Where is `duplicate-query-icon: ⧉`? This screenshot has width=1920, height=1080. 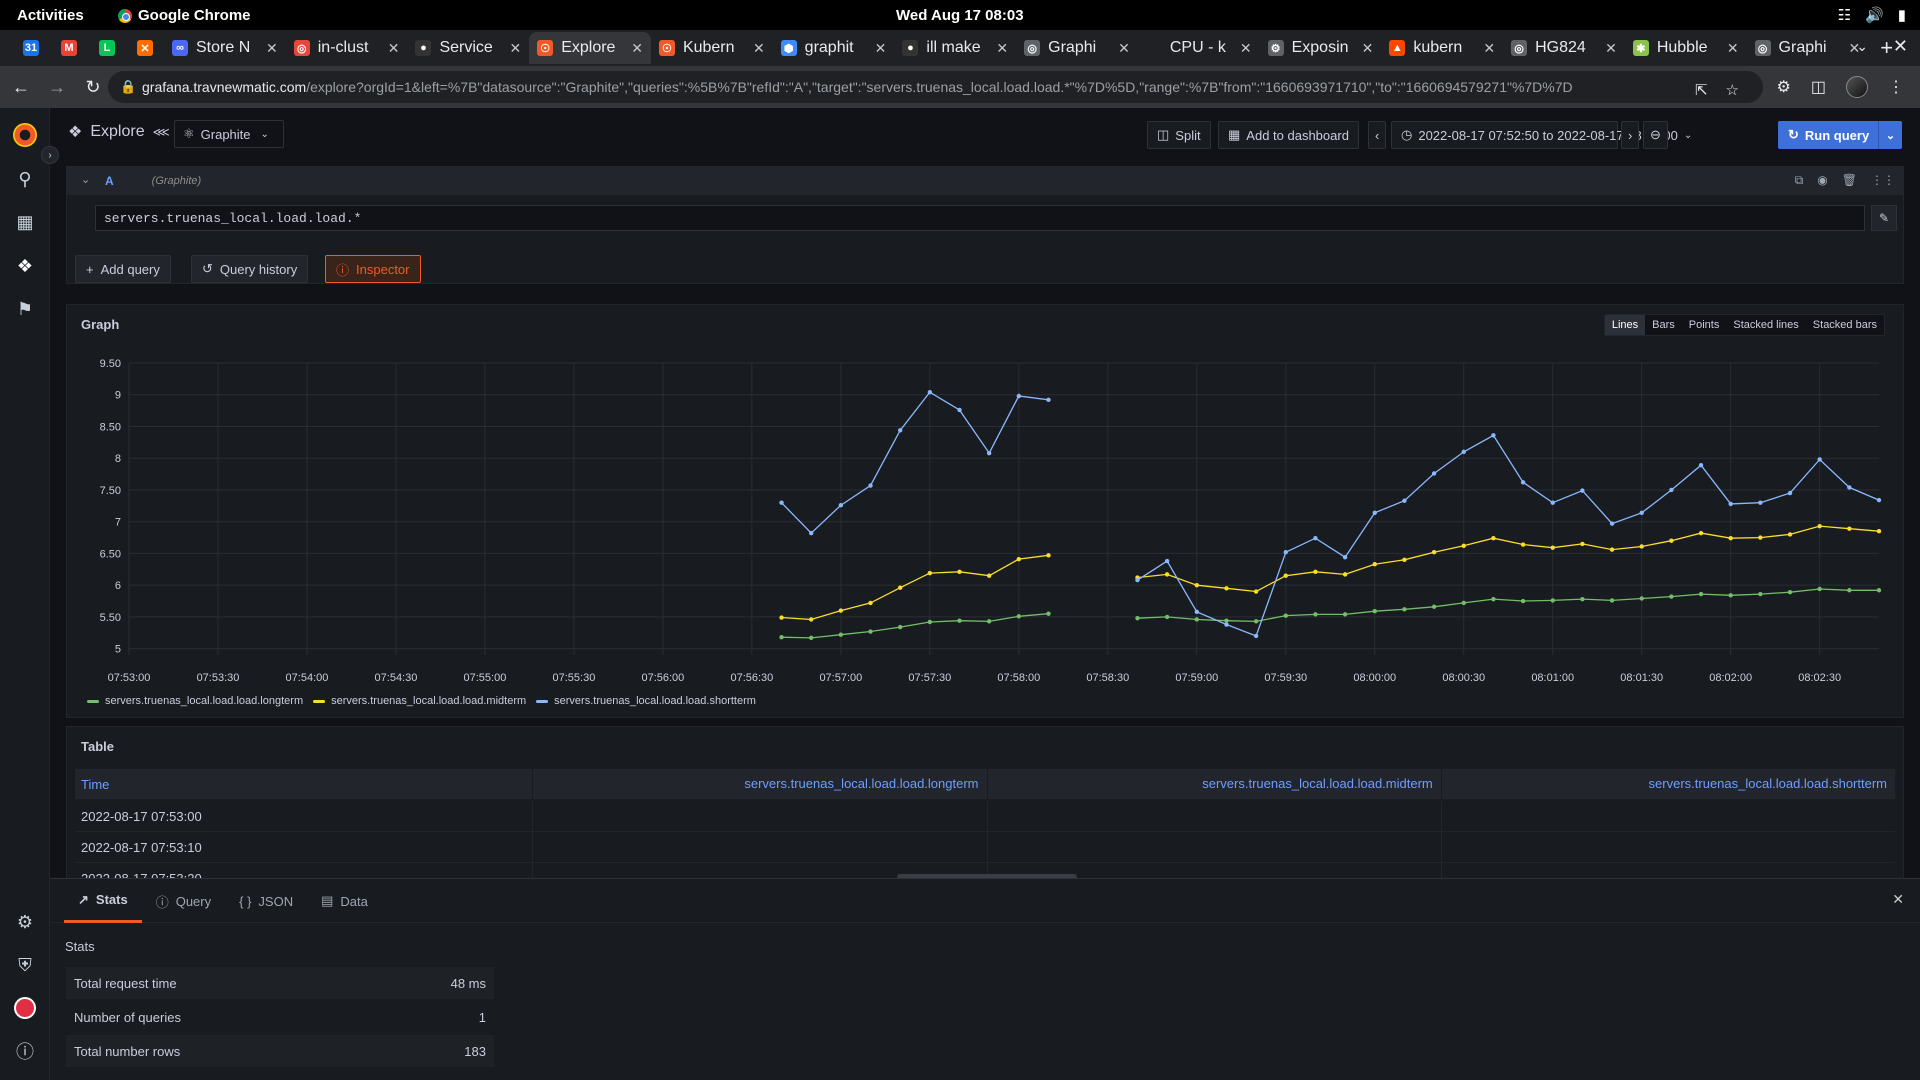
duplicate-query-icon: ⧉ is located at coordinates (1799, 180).